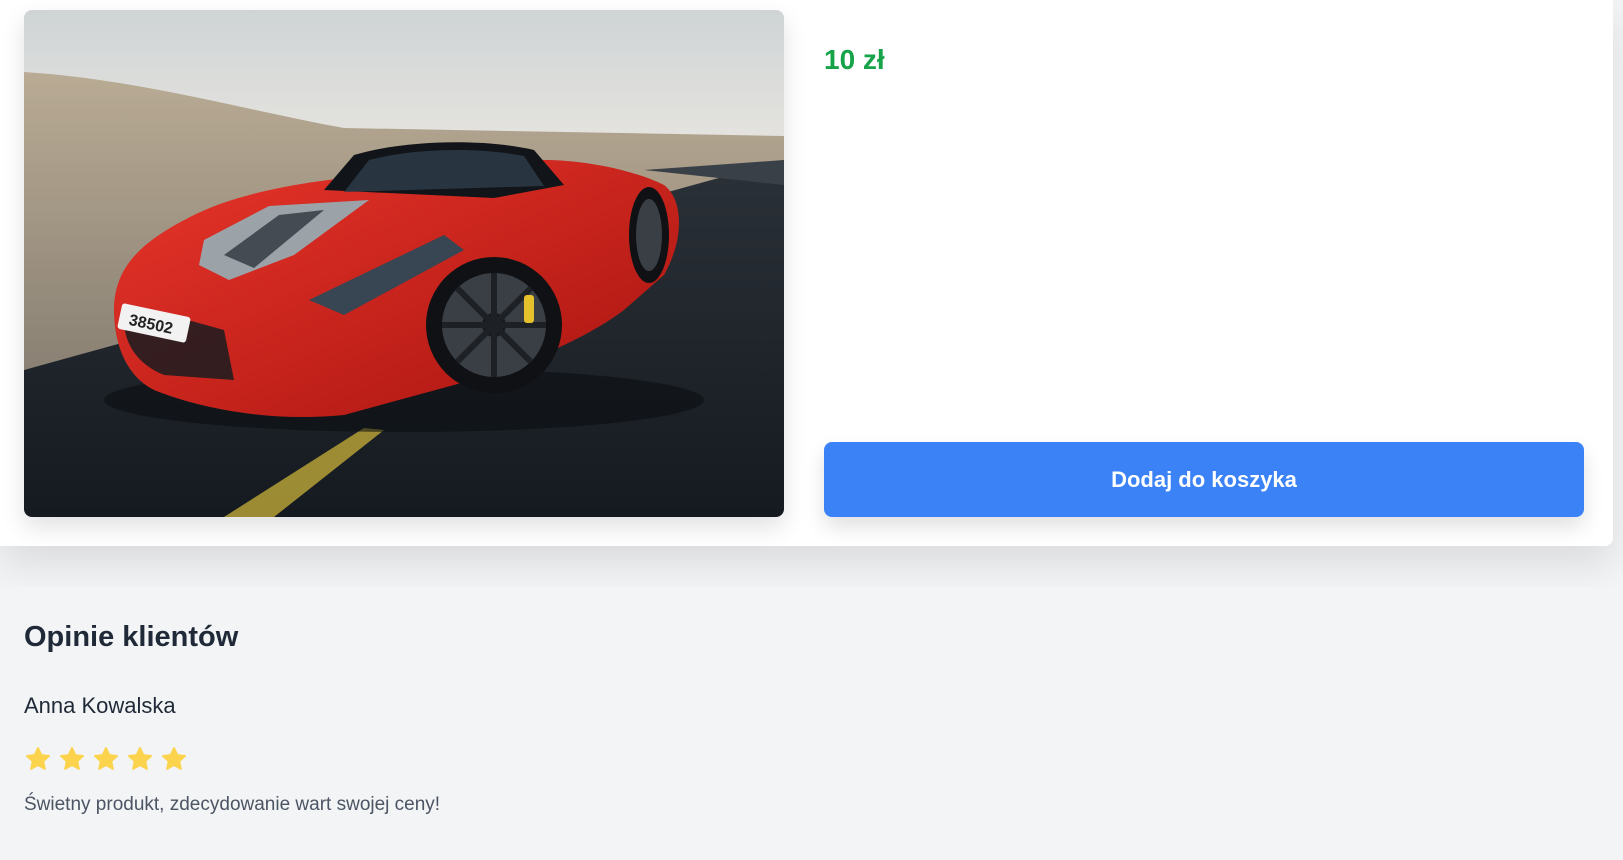  Describe the element at coordinates (100, 705) in the screenshot. I see `reviewer-name: Anna Kowalska` at that location.